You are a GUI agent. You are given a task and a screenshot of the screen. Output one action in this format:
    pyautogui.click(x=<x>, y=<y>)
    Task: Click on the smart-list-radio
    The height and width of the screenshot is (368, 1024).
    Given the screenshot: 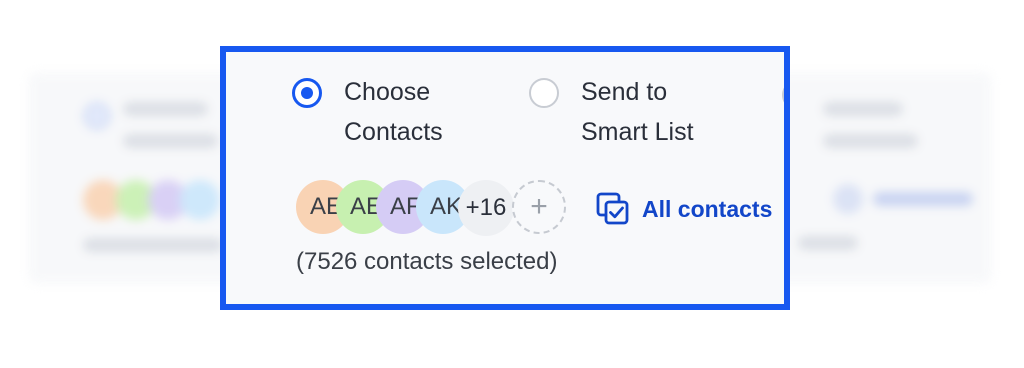 What is the action you would take?
    pyautogui.click(x=544, y=93)
    